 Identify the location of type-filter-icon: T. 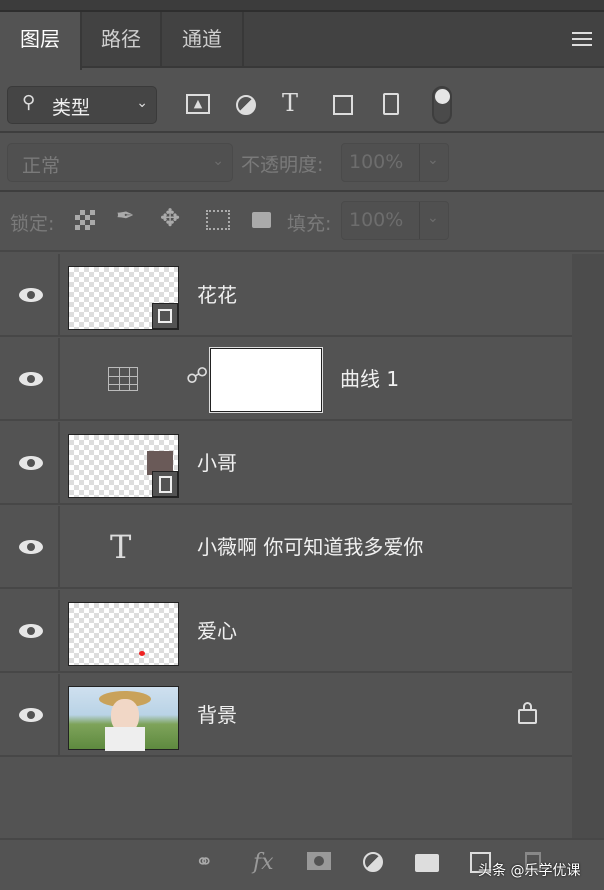
(290, 103).